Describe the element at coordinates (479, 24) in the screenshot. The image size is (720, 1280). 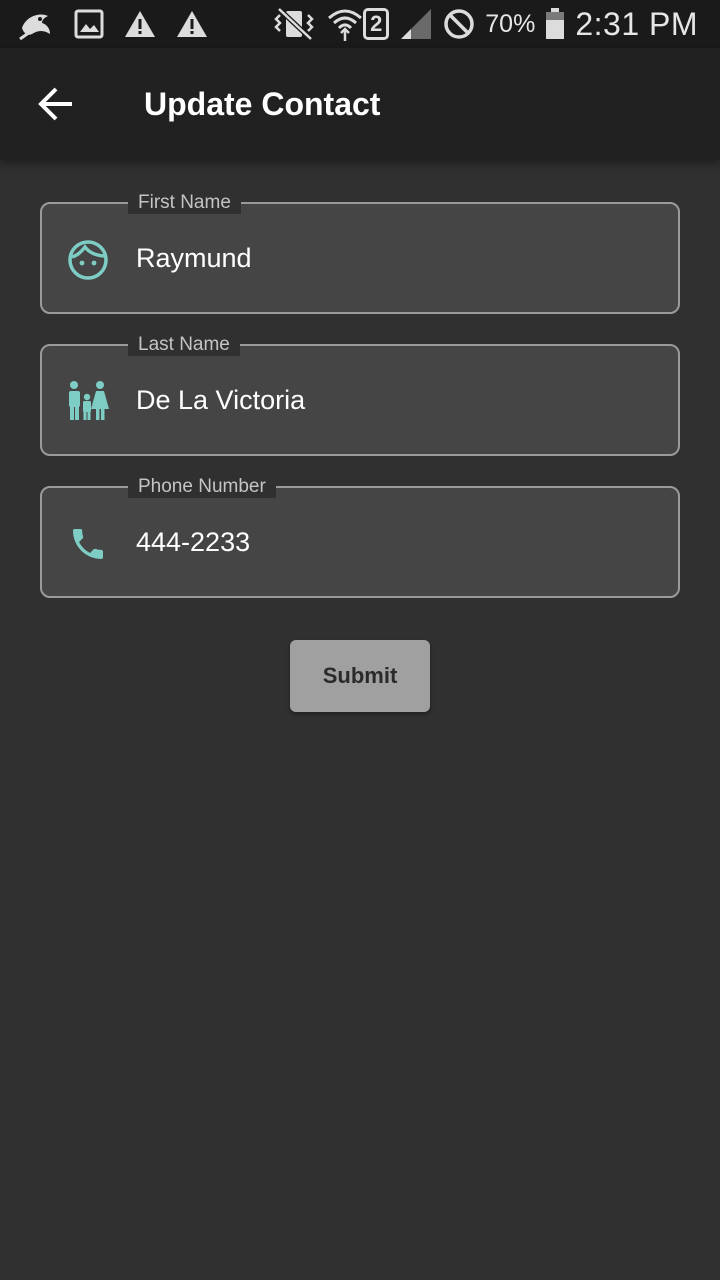
I see `system-status-icons: 2 70% 2:31 PM` at that location.